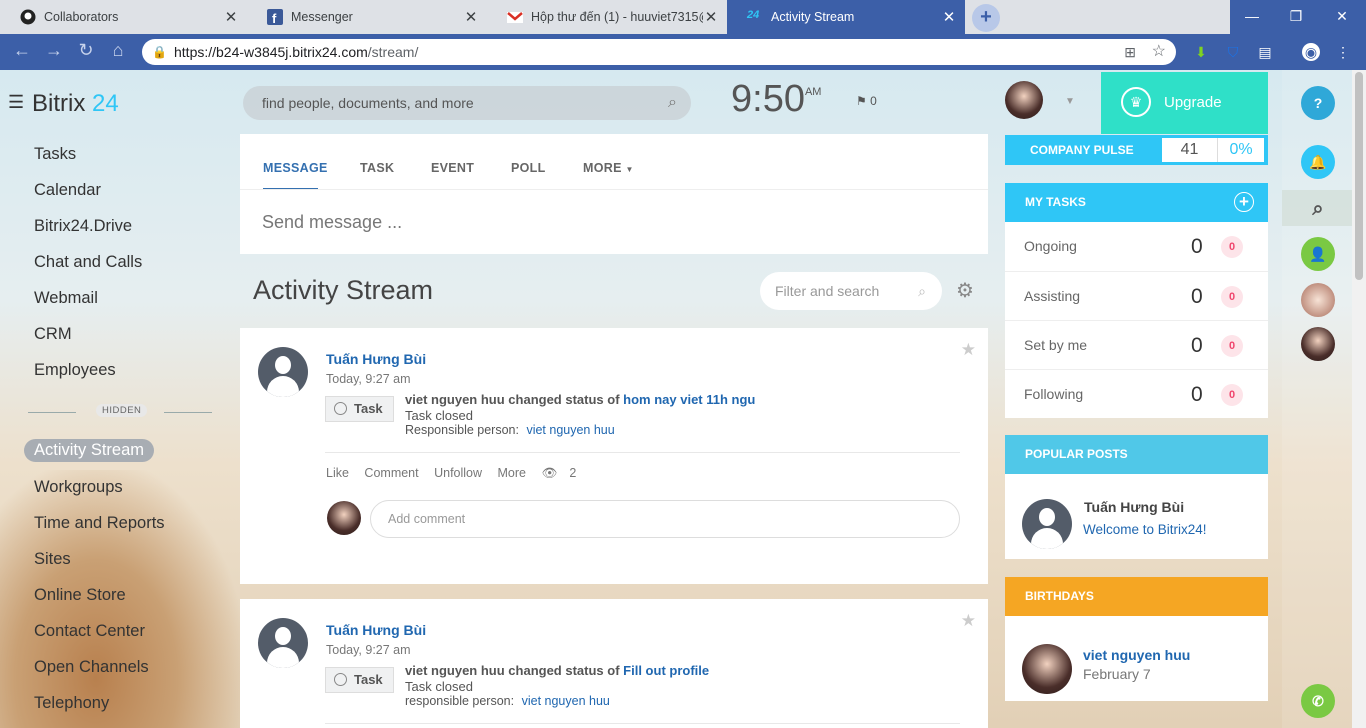  I want to click on scrollbar-thumb, so click(1359, 176).